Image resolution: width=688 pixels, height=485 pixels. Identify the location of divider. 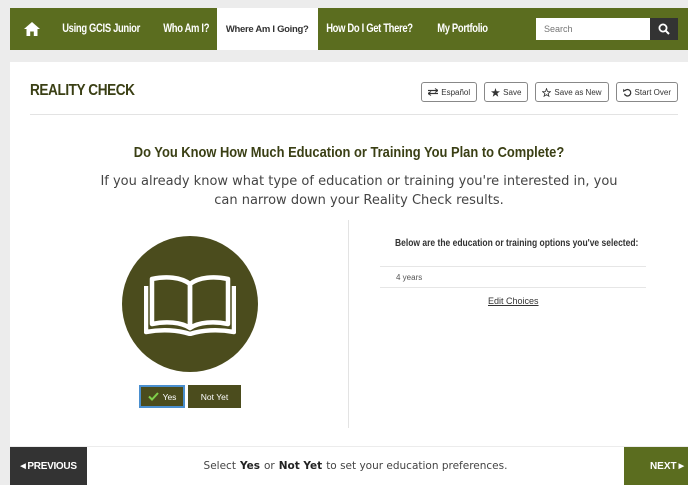
(354, 114).